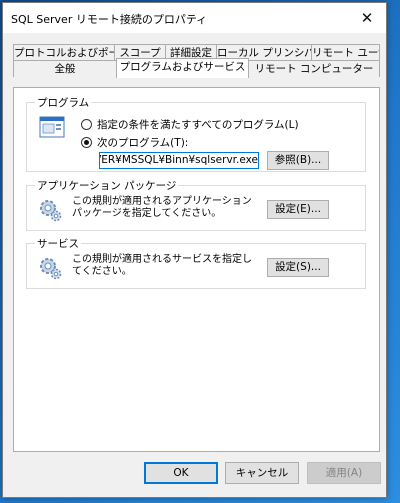 Image resolution: width=400 pixels, height=503 pixels. I want to click on tab-remote-computers: リモート コンピューター, so click(314, 68).